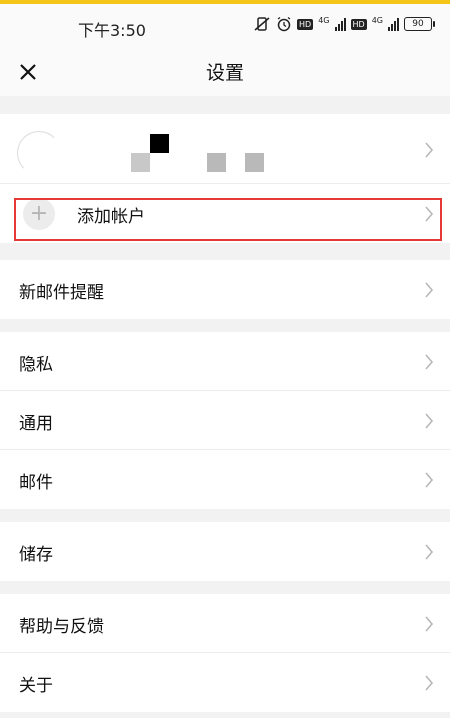 The width and height of the screenshot is (450, 718). I want to click on settings-item-new-mail: 新邮件提醒, so click(225, 289).